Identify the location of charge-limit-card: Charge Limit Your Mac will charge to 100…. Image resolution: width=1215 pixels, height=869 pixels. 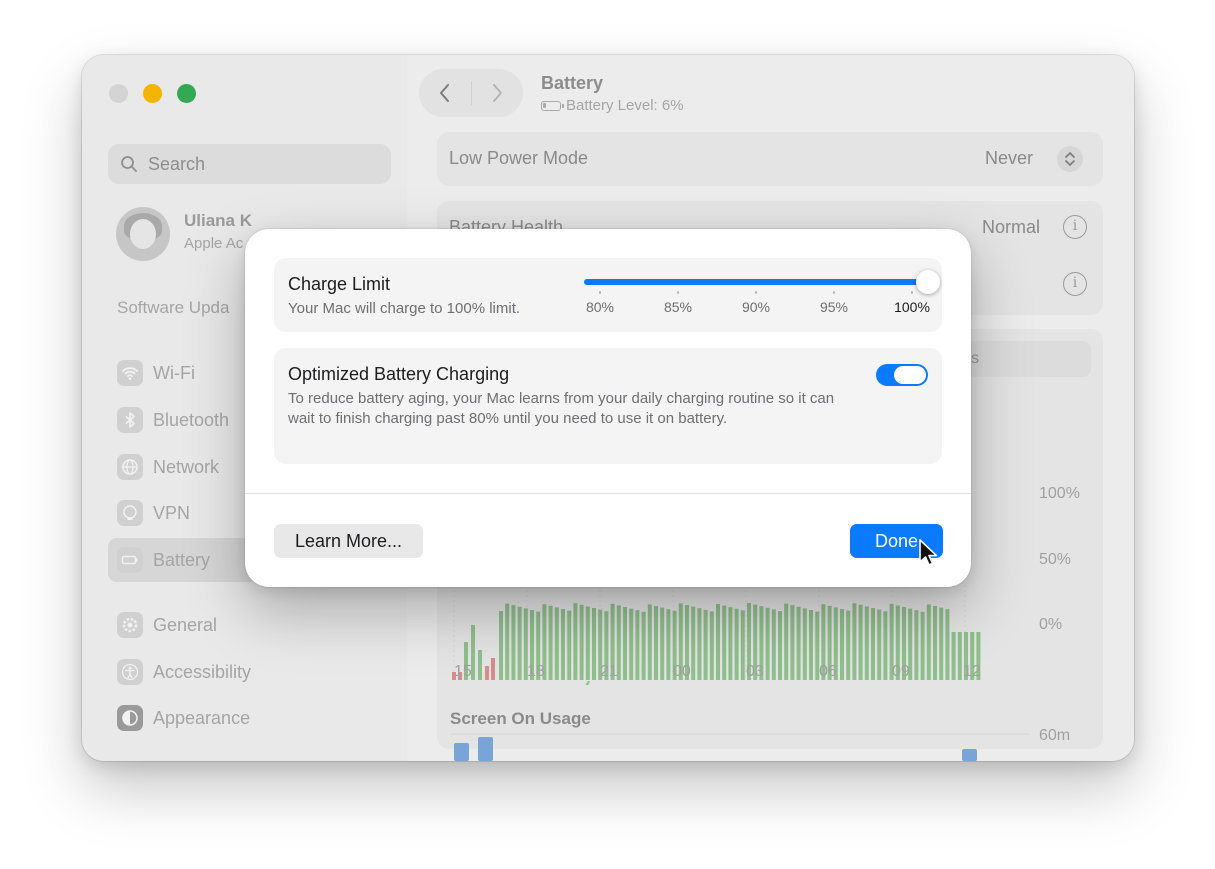
(608, 295).